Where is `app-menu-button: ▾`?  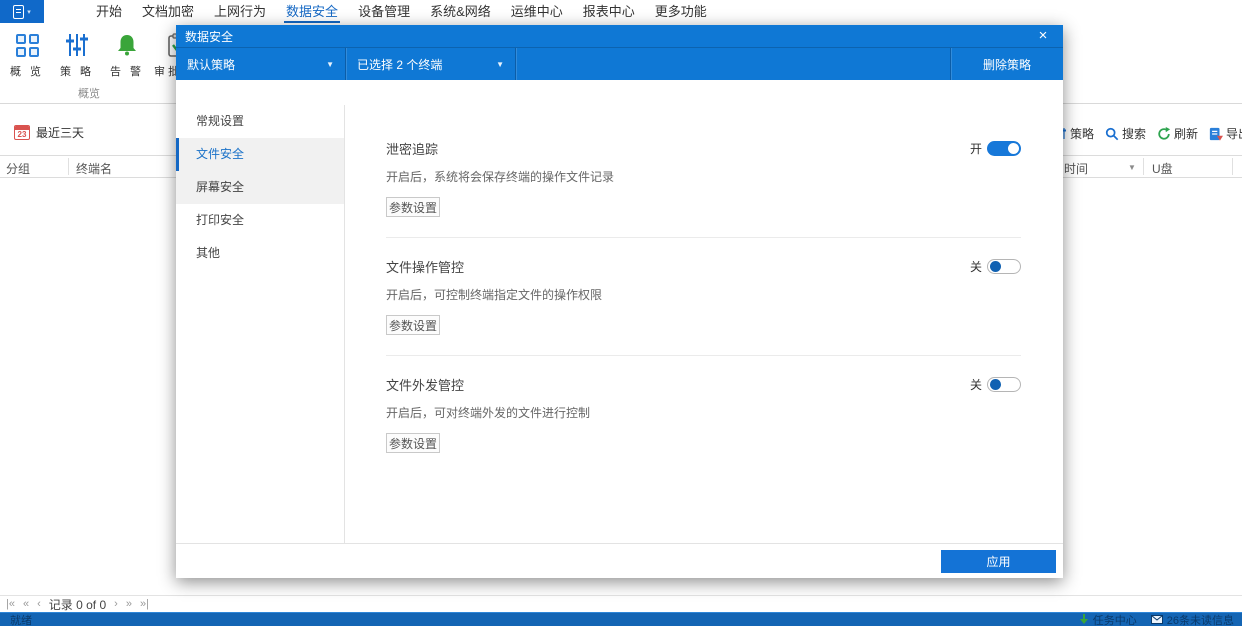 app-menu-button: ▾ is located at coordinates (22, 11).